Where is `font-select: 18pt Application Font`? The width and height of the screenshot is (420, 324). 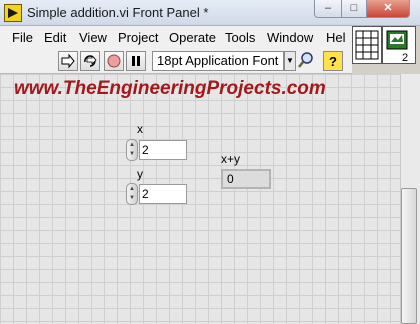 font-select: 18pt Application Font is located at coordinates (218, 61).